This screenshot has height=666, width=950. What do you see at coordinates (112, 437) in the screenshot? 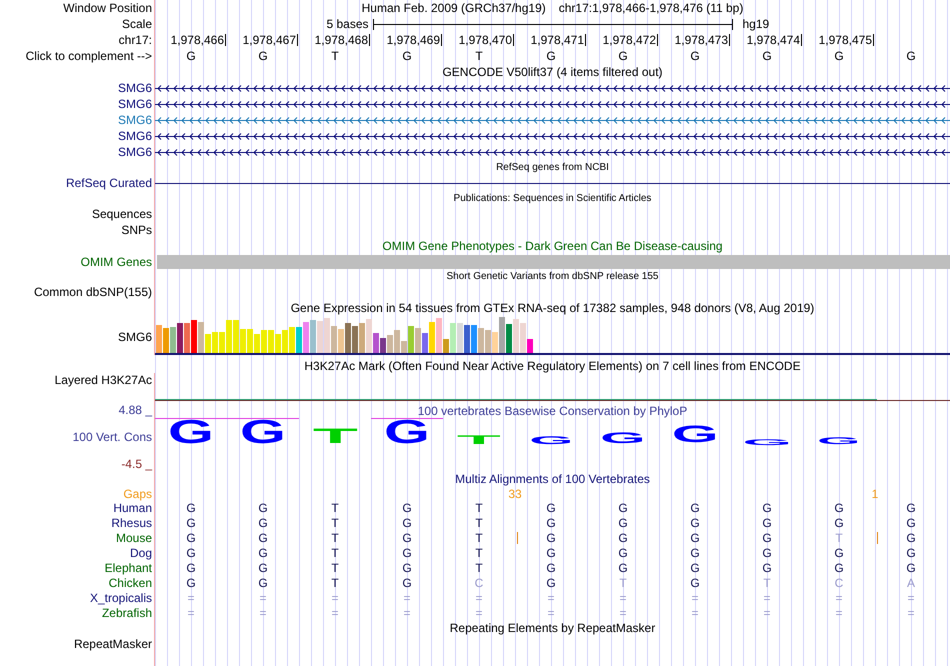
I see `track-label: 100 Vert. Cons` at bounding box center [112, 437].